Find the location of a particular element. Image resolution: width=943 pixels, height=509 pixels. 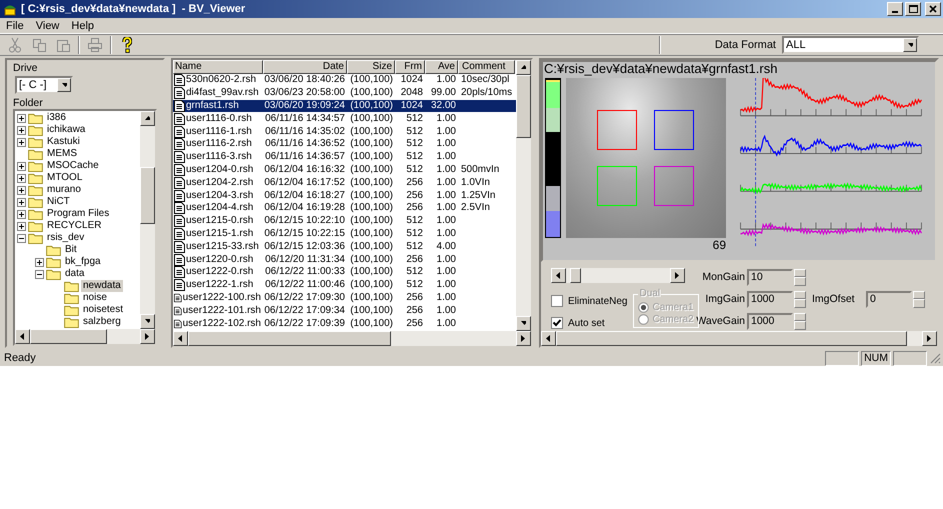

drive-label: Drive is located at coordinates (26, 68).